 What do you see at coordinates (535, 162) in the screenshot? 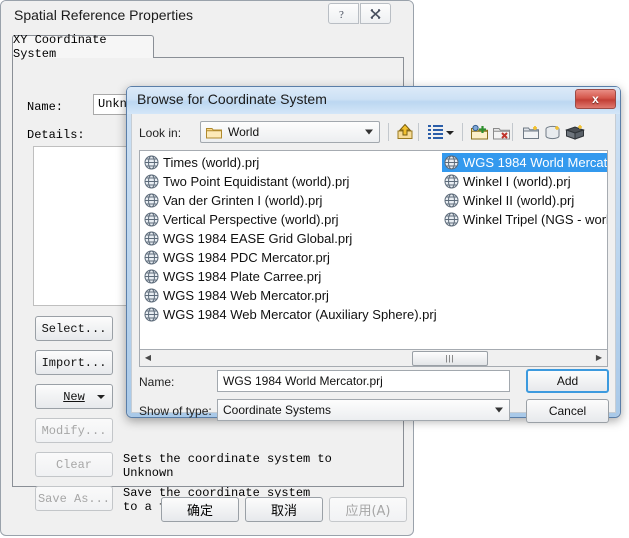
I see `list-item-label: WGS 1984 World Mercator.prj` at bounding box center [535, 162].